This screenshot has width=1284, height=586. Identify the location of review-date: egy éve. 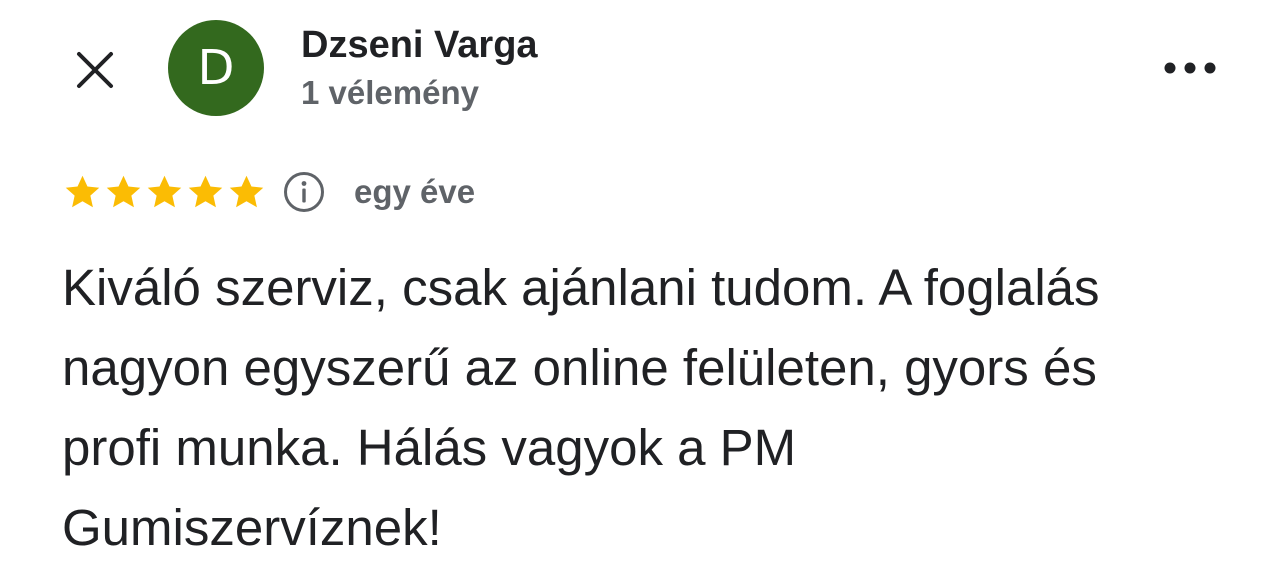
(415, 191).